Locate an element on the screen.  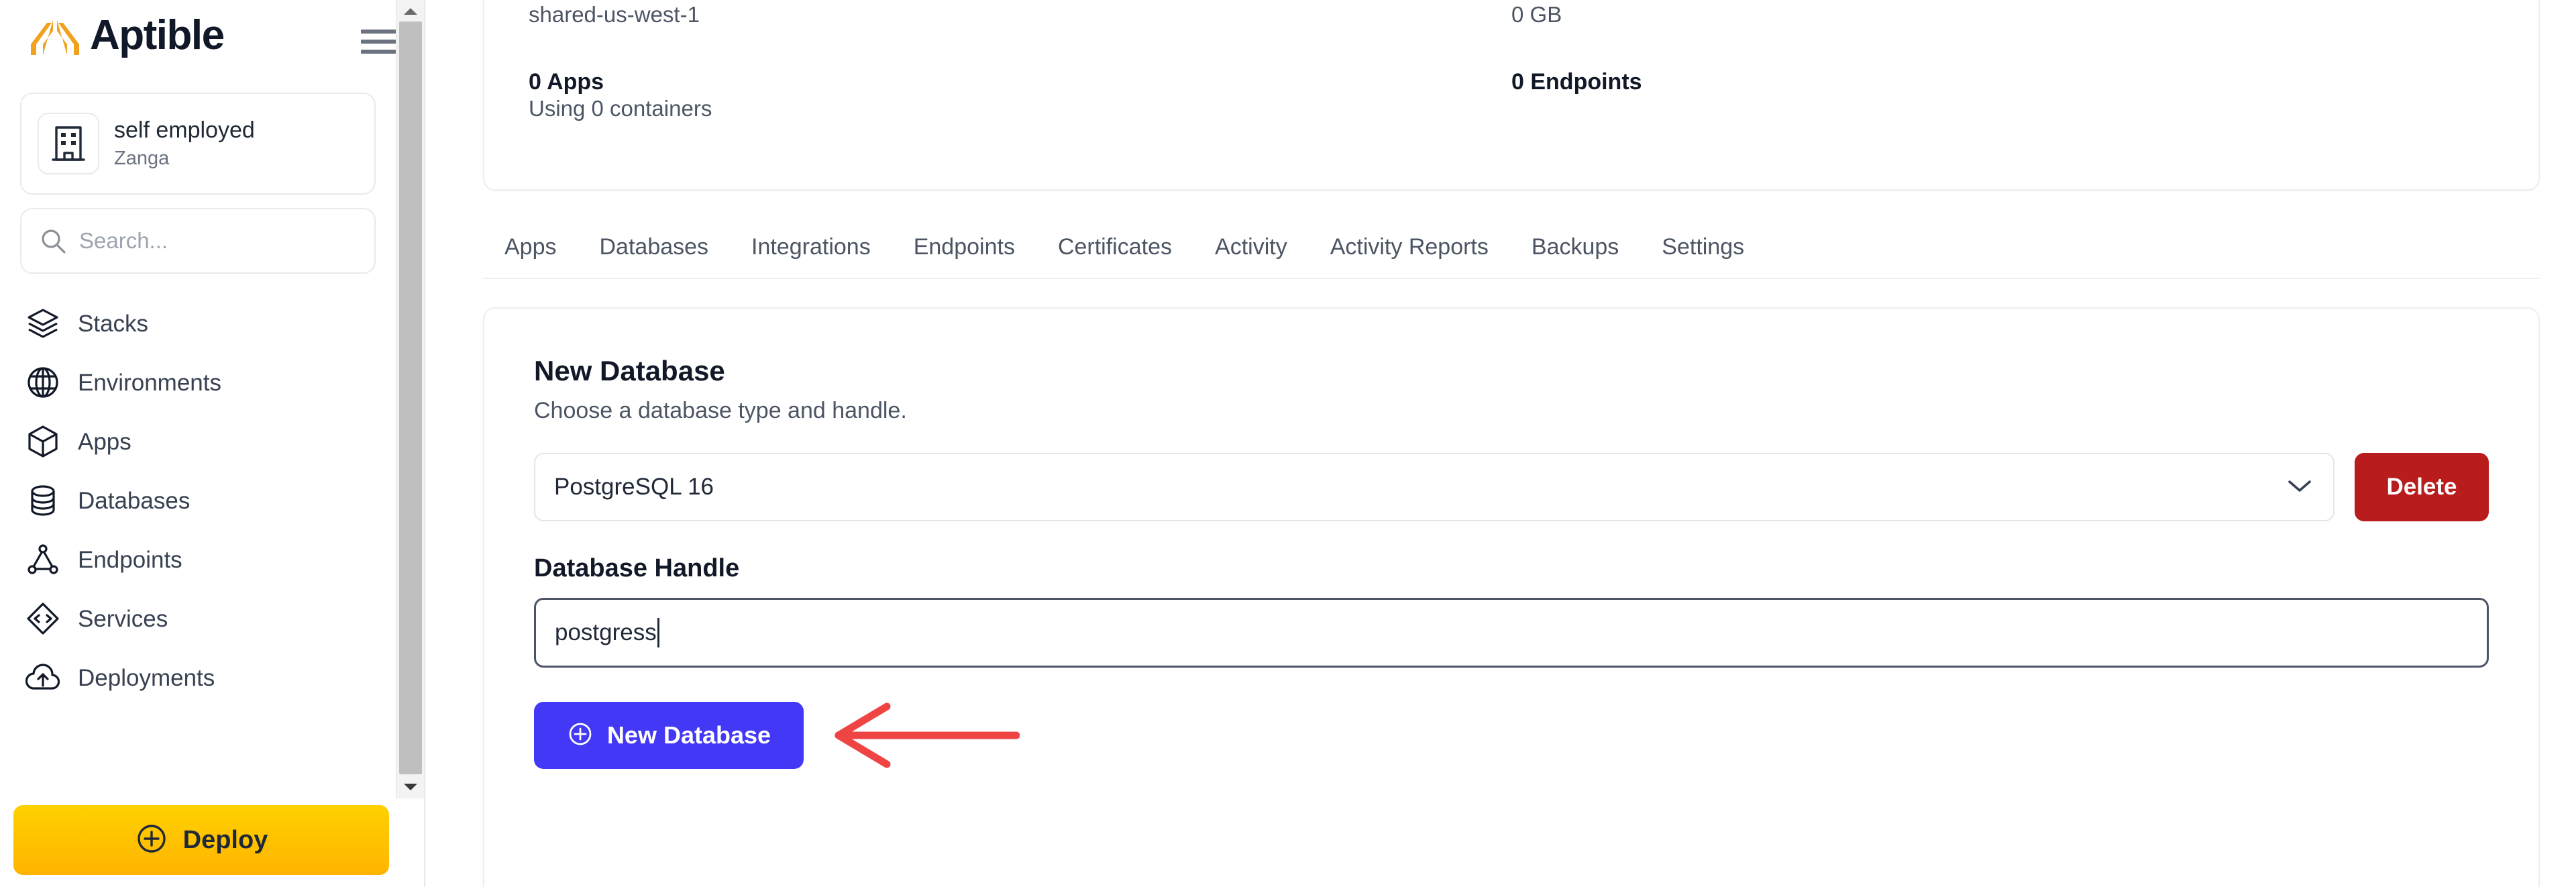
region-value: shared-us-west-1 is located at coordinates (614, 15).